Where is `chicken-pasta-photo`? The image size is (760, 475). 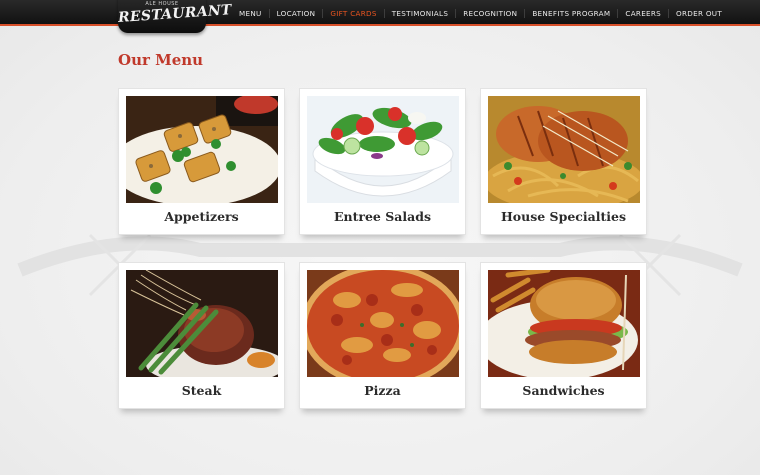 chicken-pasta-photo is located at coordinates (564, 149).